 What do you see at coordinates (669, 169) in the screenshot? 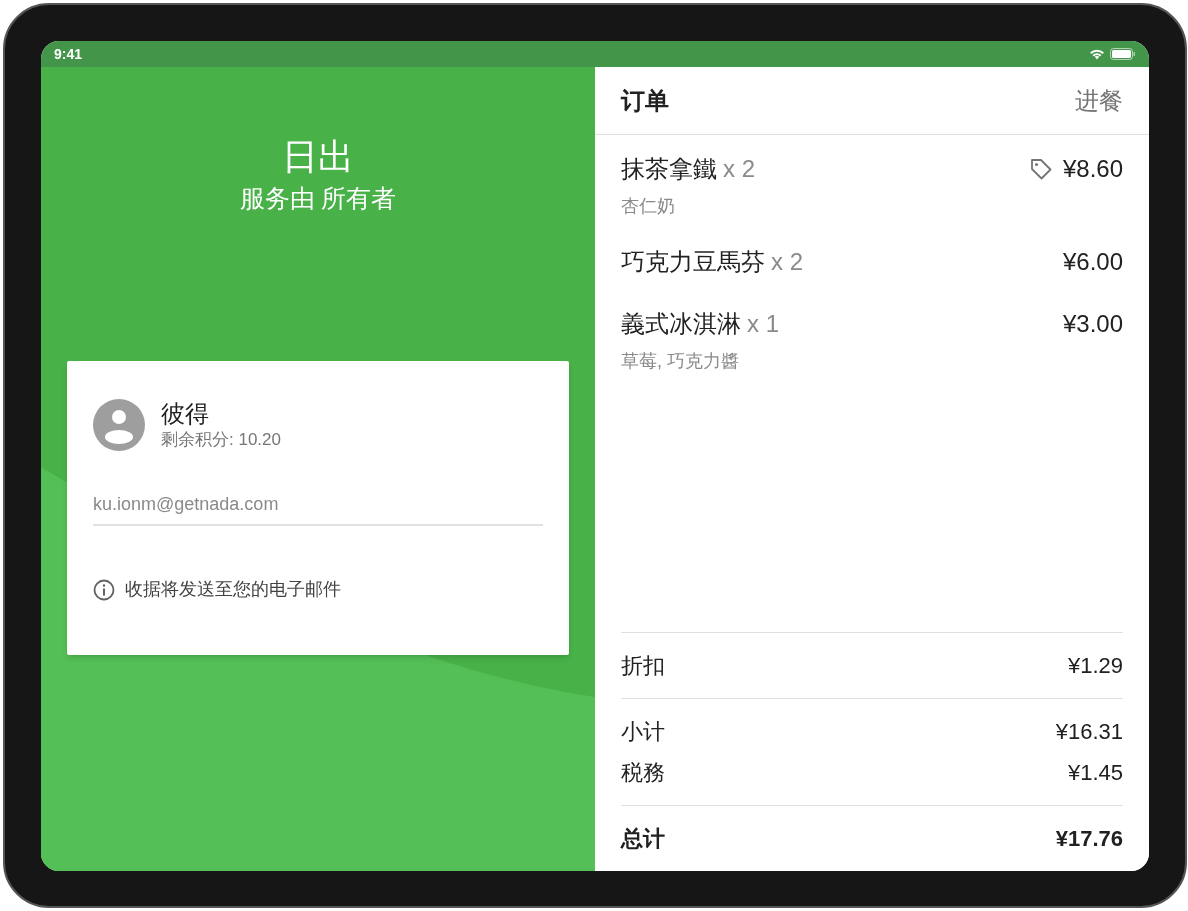
I see `item-name: 抹茶拿鐵` at bounding box center [669, 169].